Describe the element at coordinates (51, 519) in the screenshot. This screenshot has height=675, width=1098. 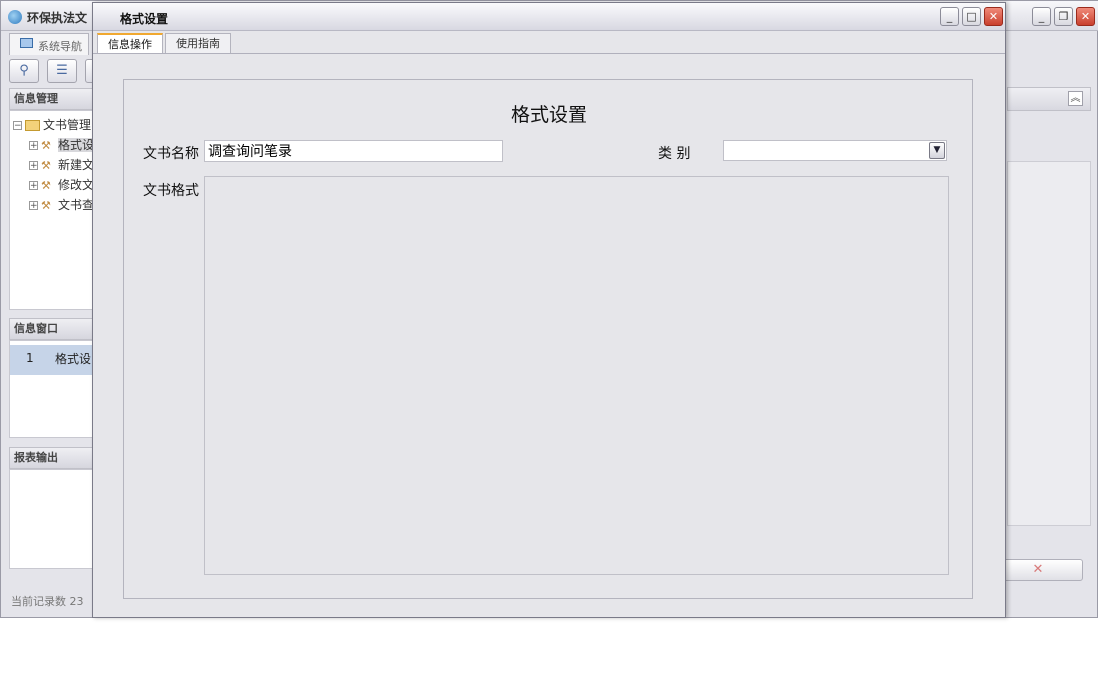
I see `report-panel-body` at that location.